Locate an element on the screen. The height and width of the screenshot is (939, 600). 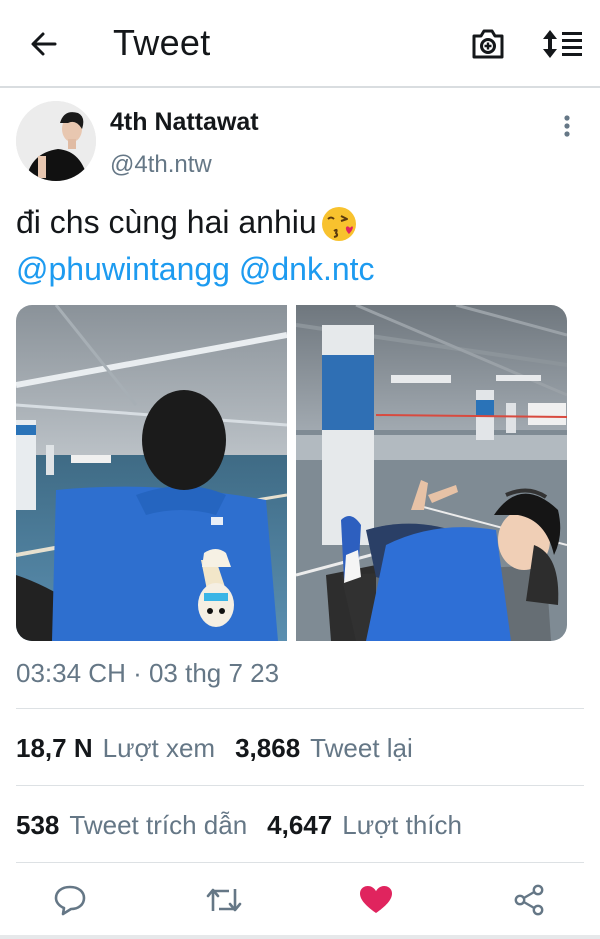
camera-icon is located at coordinates (488, 44).